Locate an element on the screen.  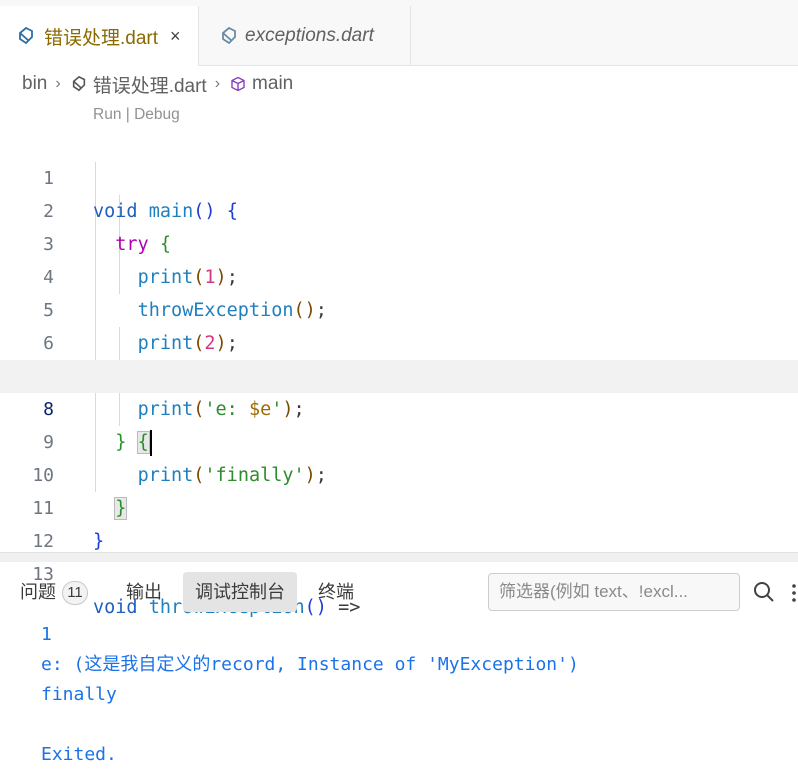
close-icon: × is located at coordinates (175, 36).